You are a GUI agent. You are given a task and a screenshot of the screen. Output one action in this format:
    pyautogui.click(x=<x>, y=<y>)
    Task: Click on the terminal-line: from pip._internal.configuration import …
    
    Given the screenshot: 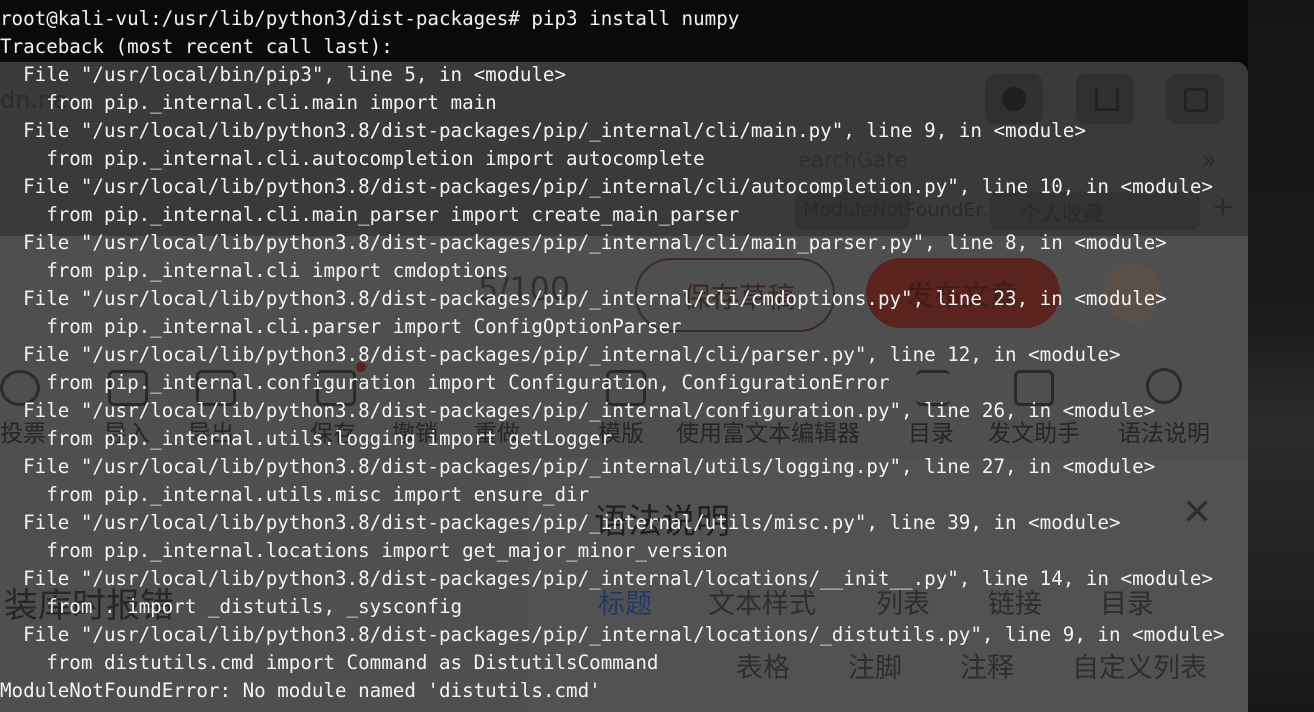 What is the action you would take?
    pyautogui.click(x=445, y=382)
    